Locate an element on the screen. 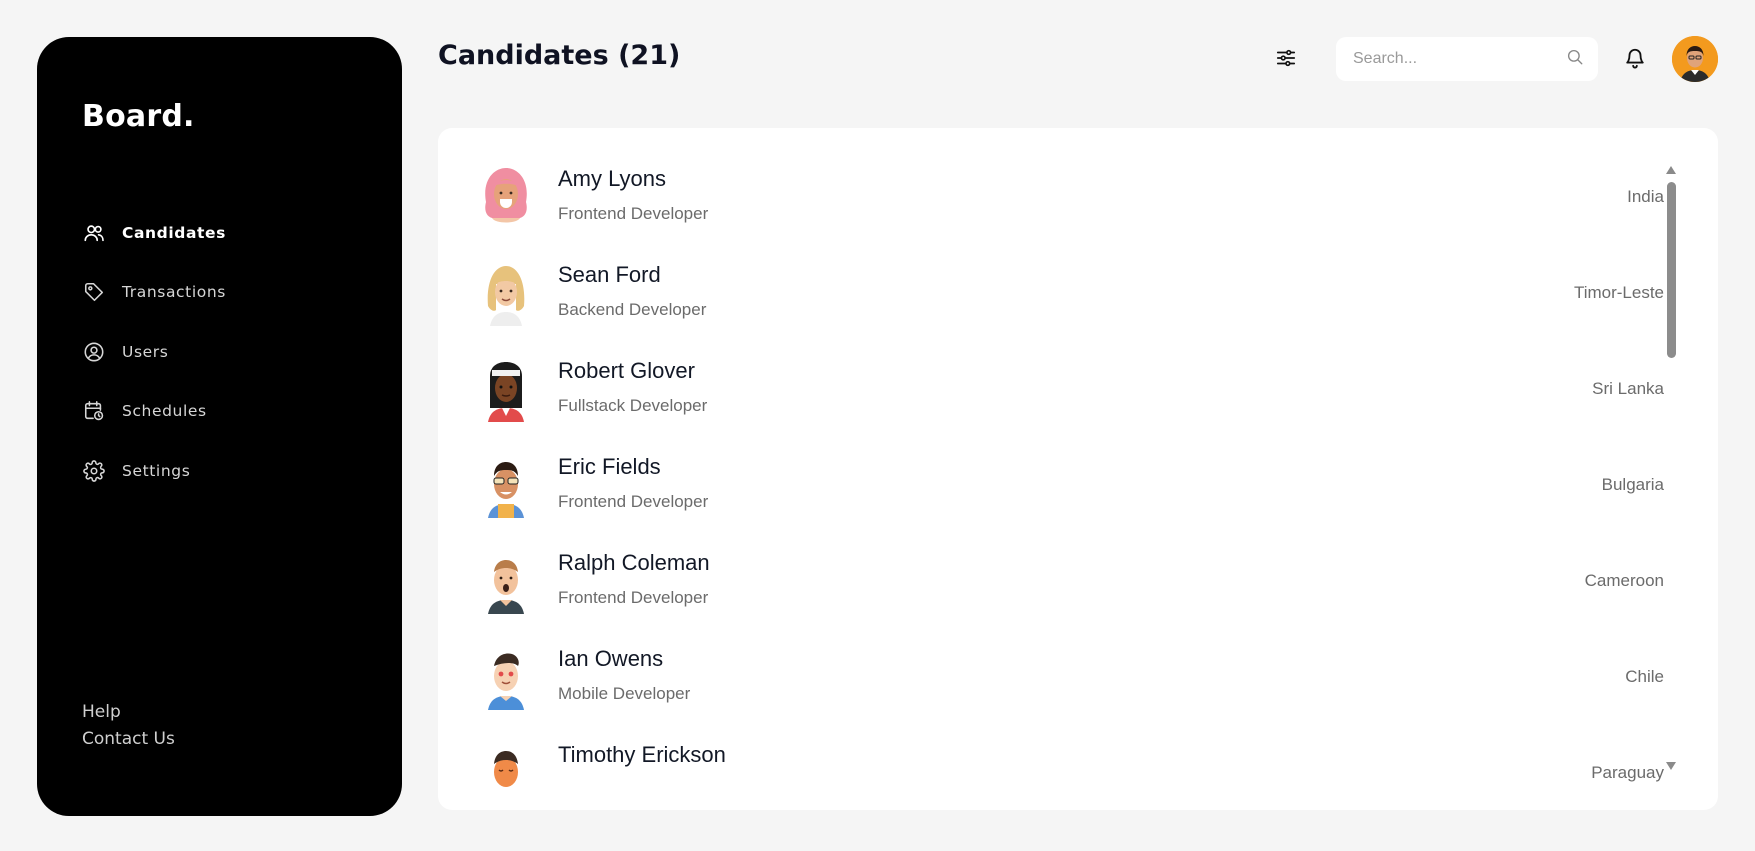  search-box is located at coordinates (1467, 59).